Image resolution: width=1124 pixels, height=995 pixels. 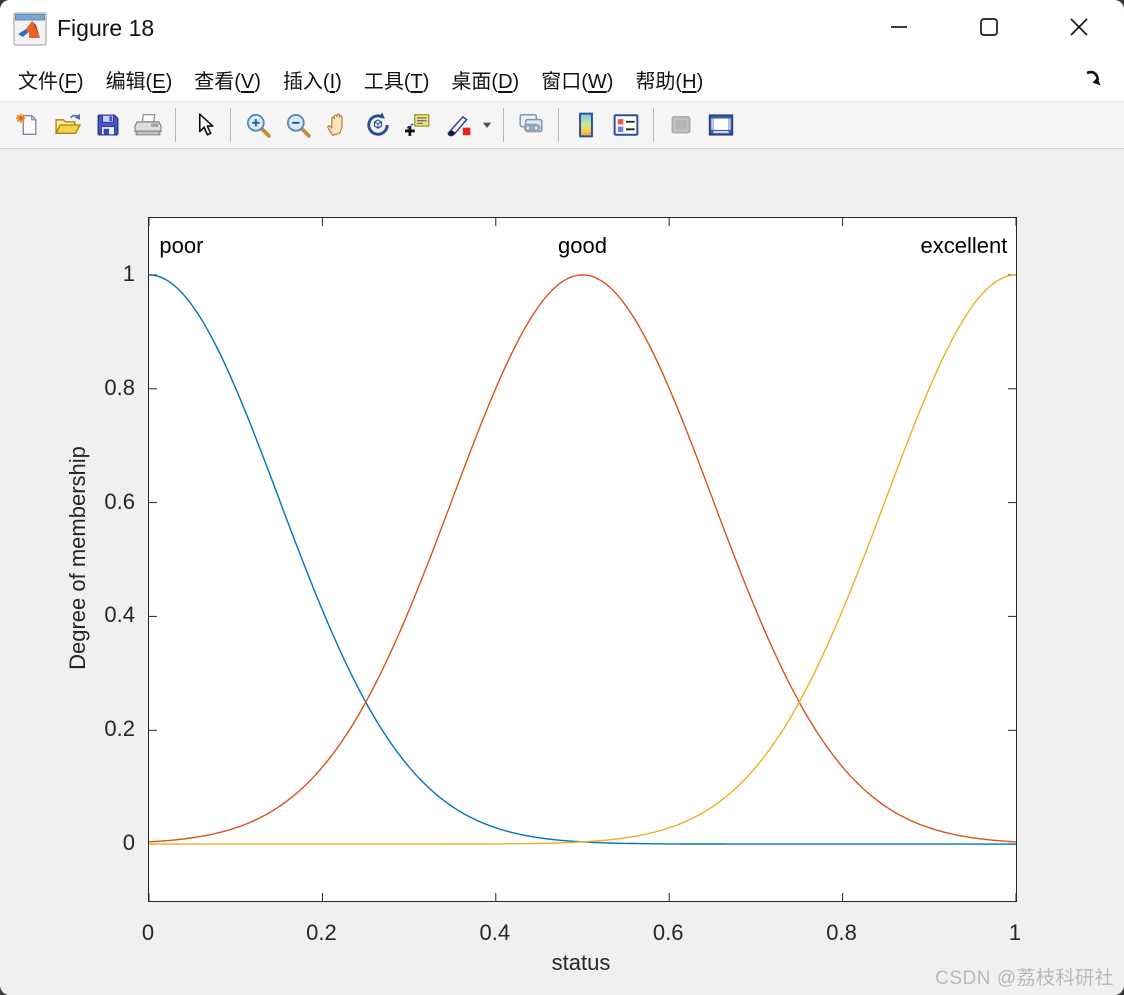 I want to click on zoom-out-icon, so click(x=298, y=125).